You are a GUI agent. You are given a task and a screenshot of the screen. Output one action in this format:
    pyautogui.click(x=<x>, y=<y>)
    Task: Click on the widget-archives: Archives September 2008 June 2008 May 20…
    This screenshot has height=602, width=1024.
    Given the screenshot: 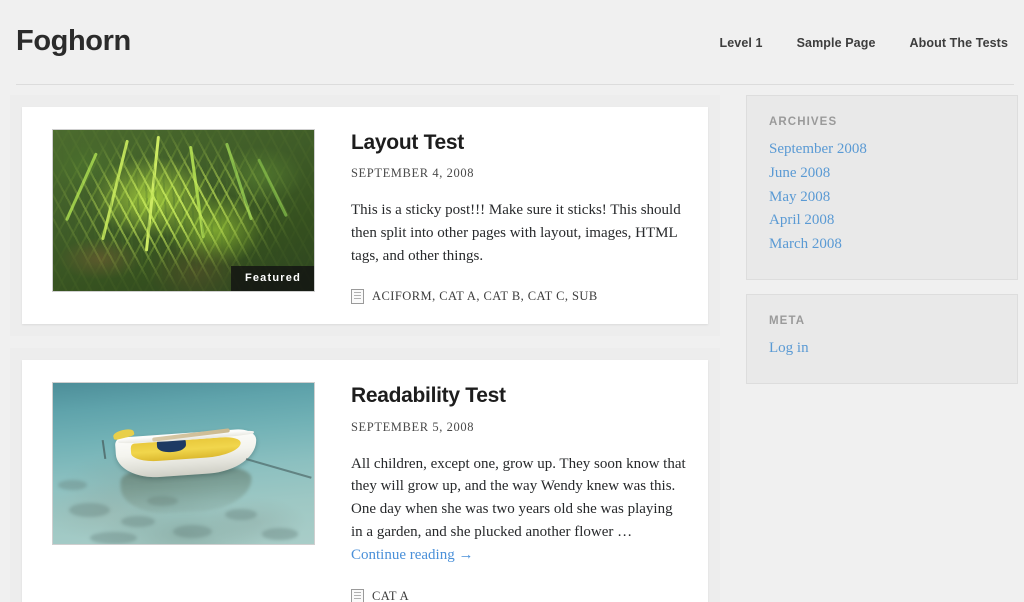 What is the action you would take?
    pyautogui.click(x=882, y=187)
    